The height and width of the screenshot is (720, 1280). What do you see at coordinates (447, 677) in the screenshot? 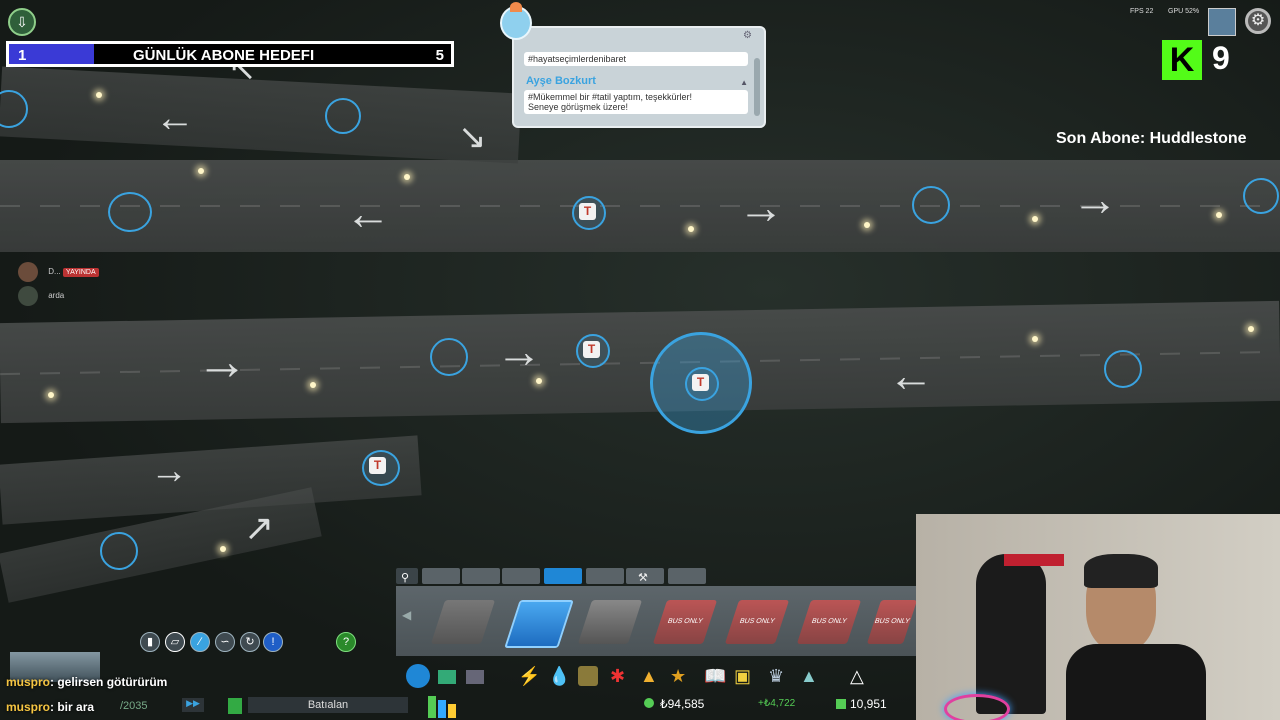
I see `zoning-icon` at bounding box center [447, 677].